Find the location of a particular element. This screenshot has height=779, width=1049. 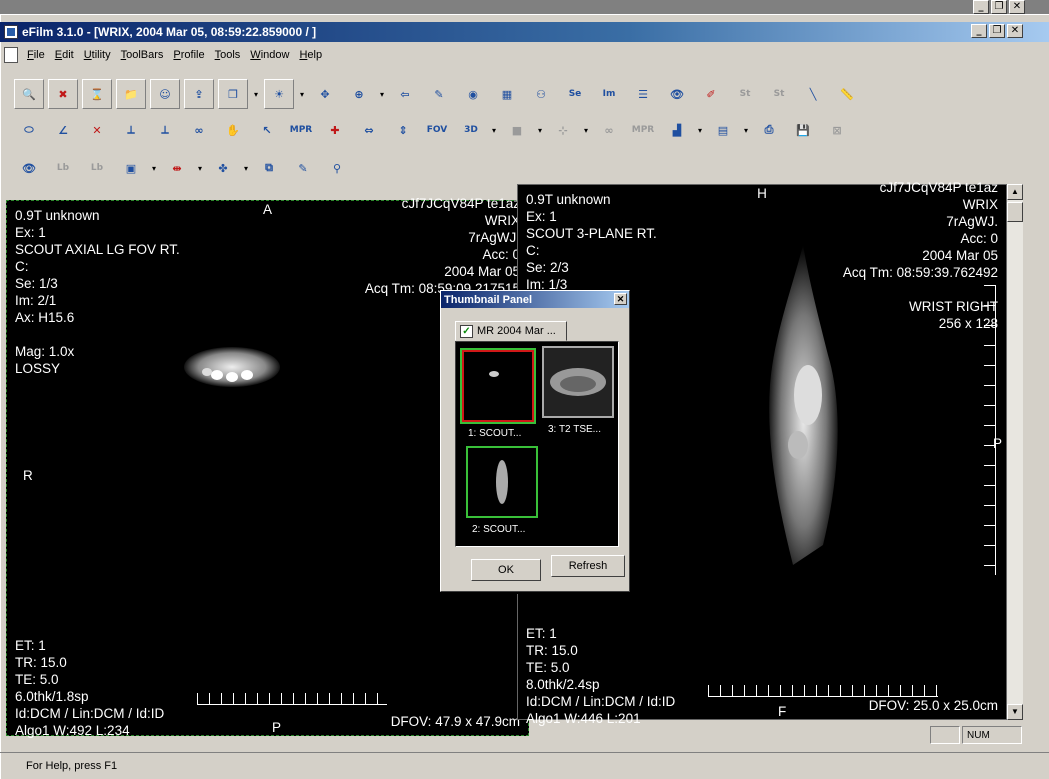

menu-window: Window is located at coordinates (269, 55).